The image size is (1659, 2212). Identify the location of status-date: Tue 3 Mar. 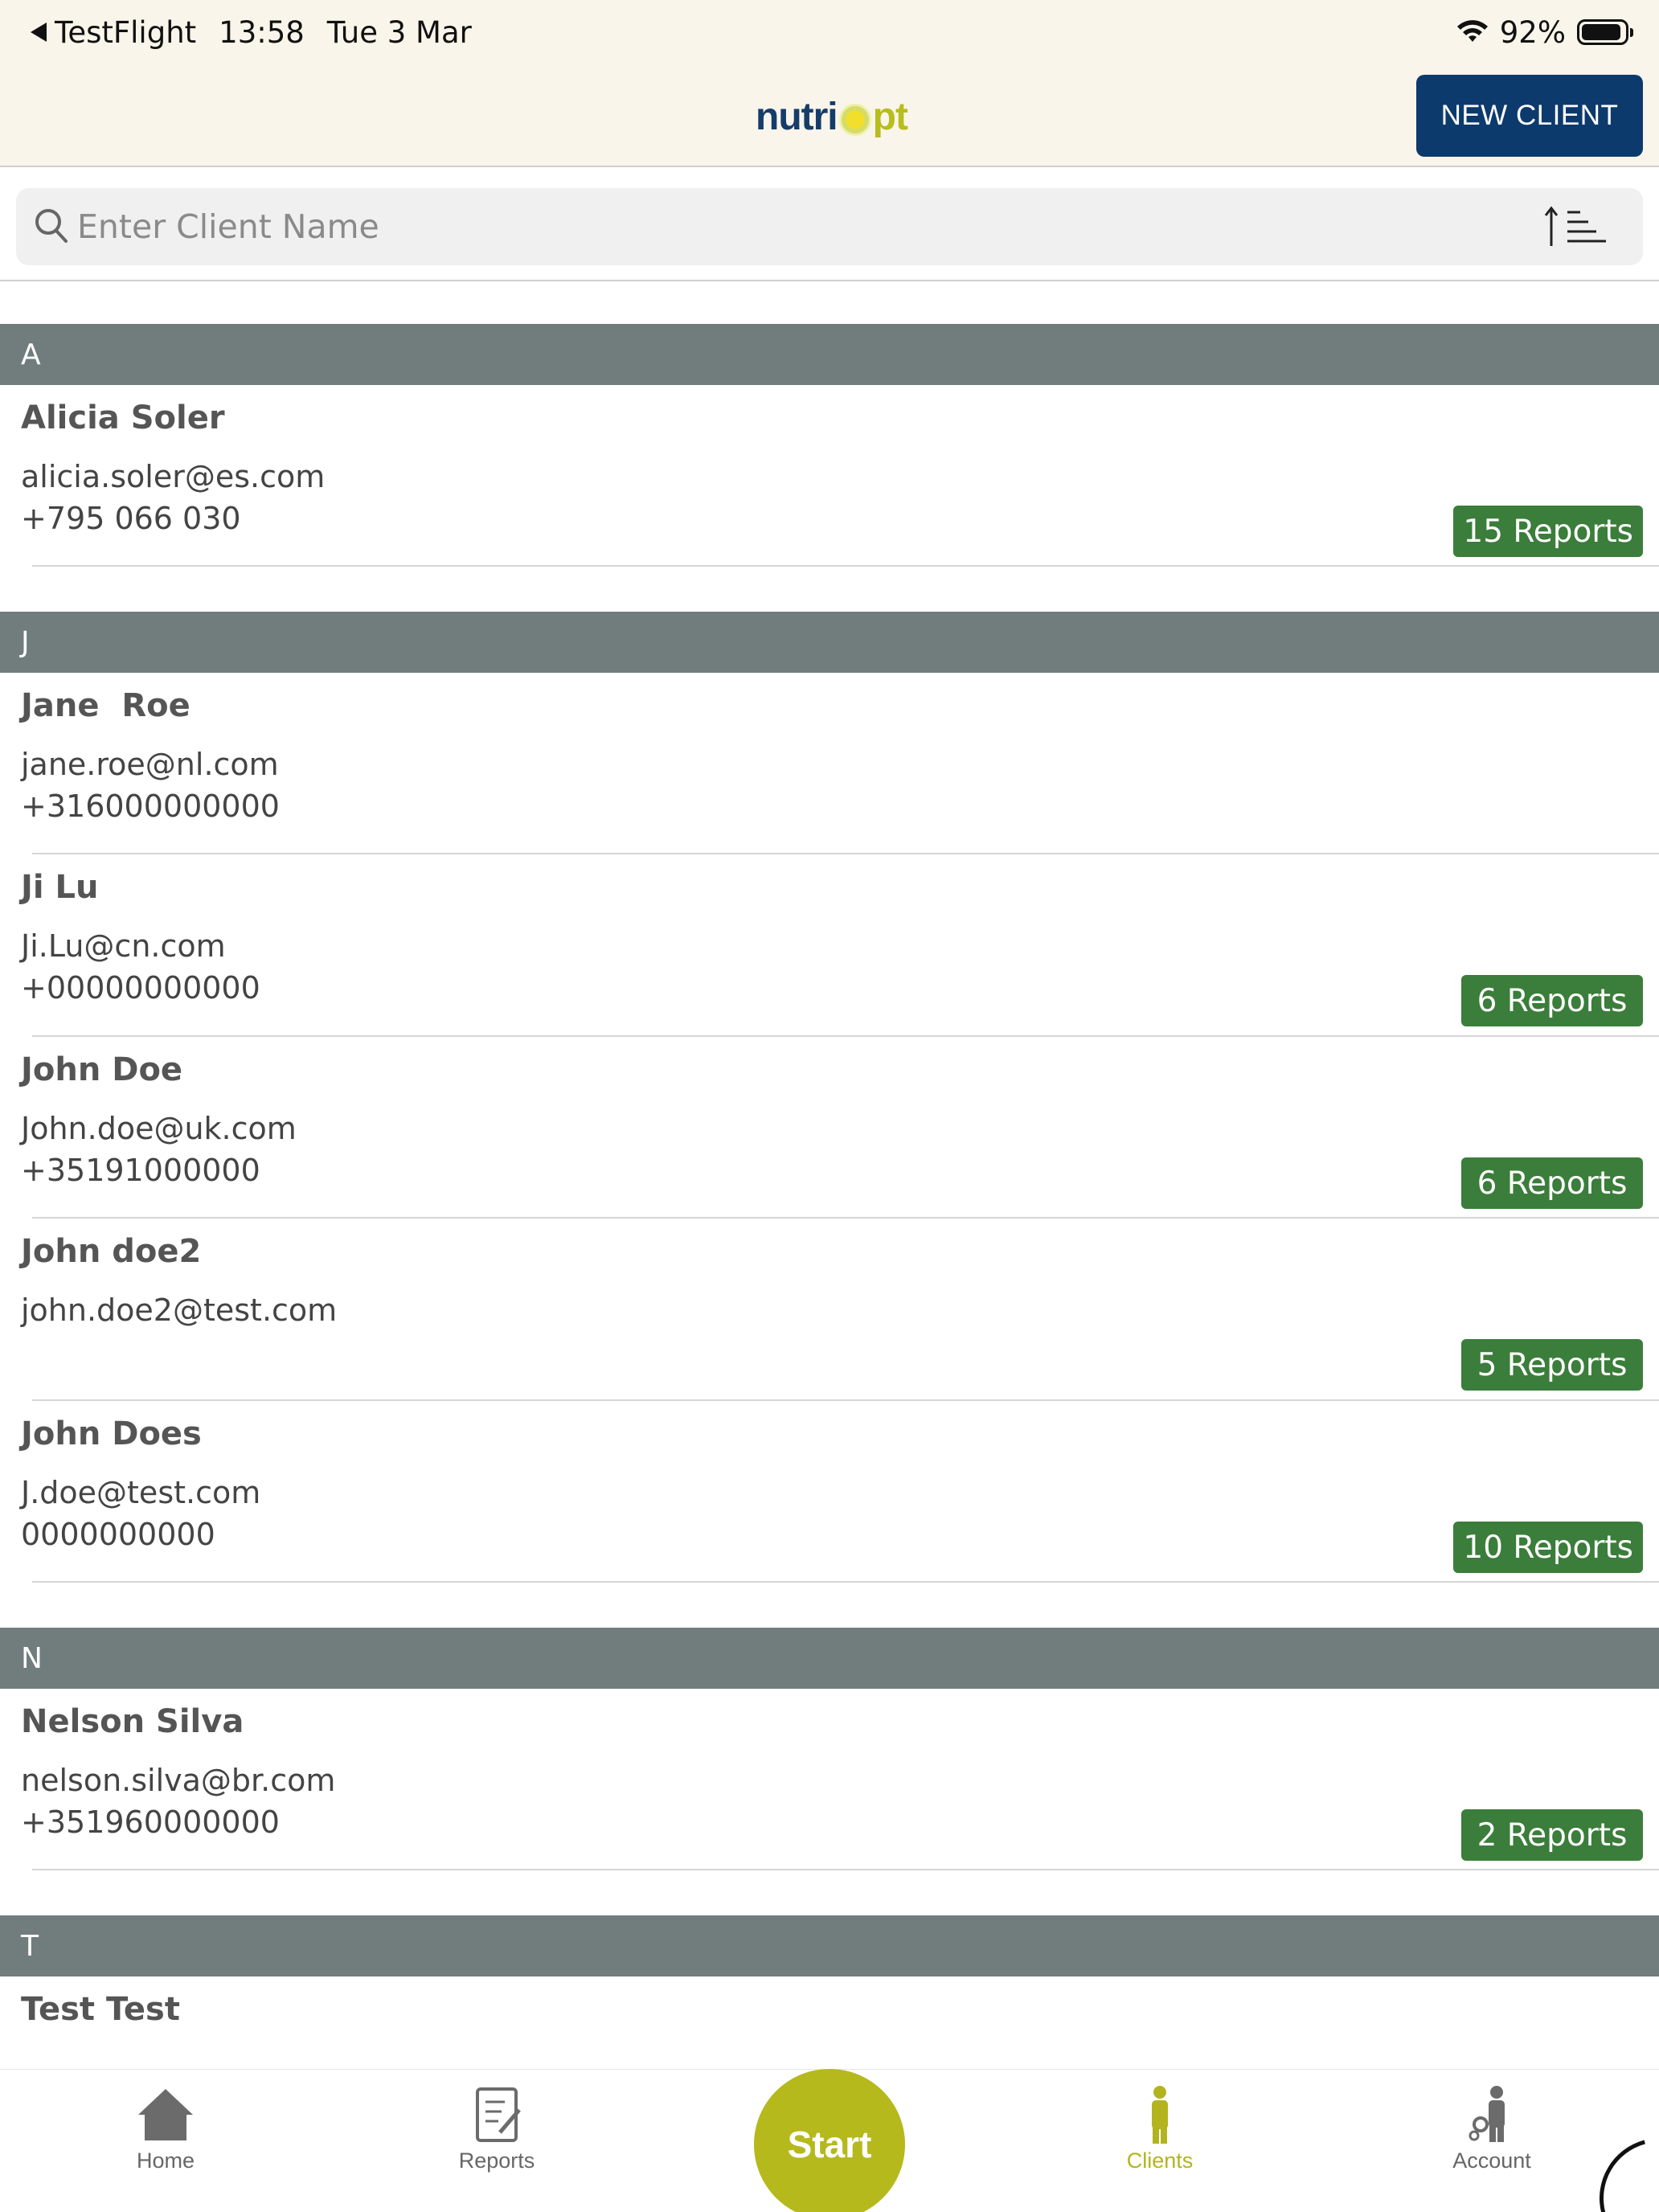
(399, 32).